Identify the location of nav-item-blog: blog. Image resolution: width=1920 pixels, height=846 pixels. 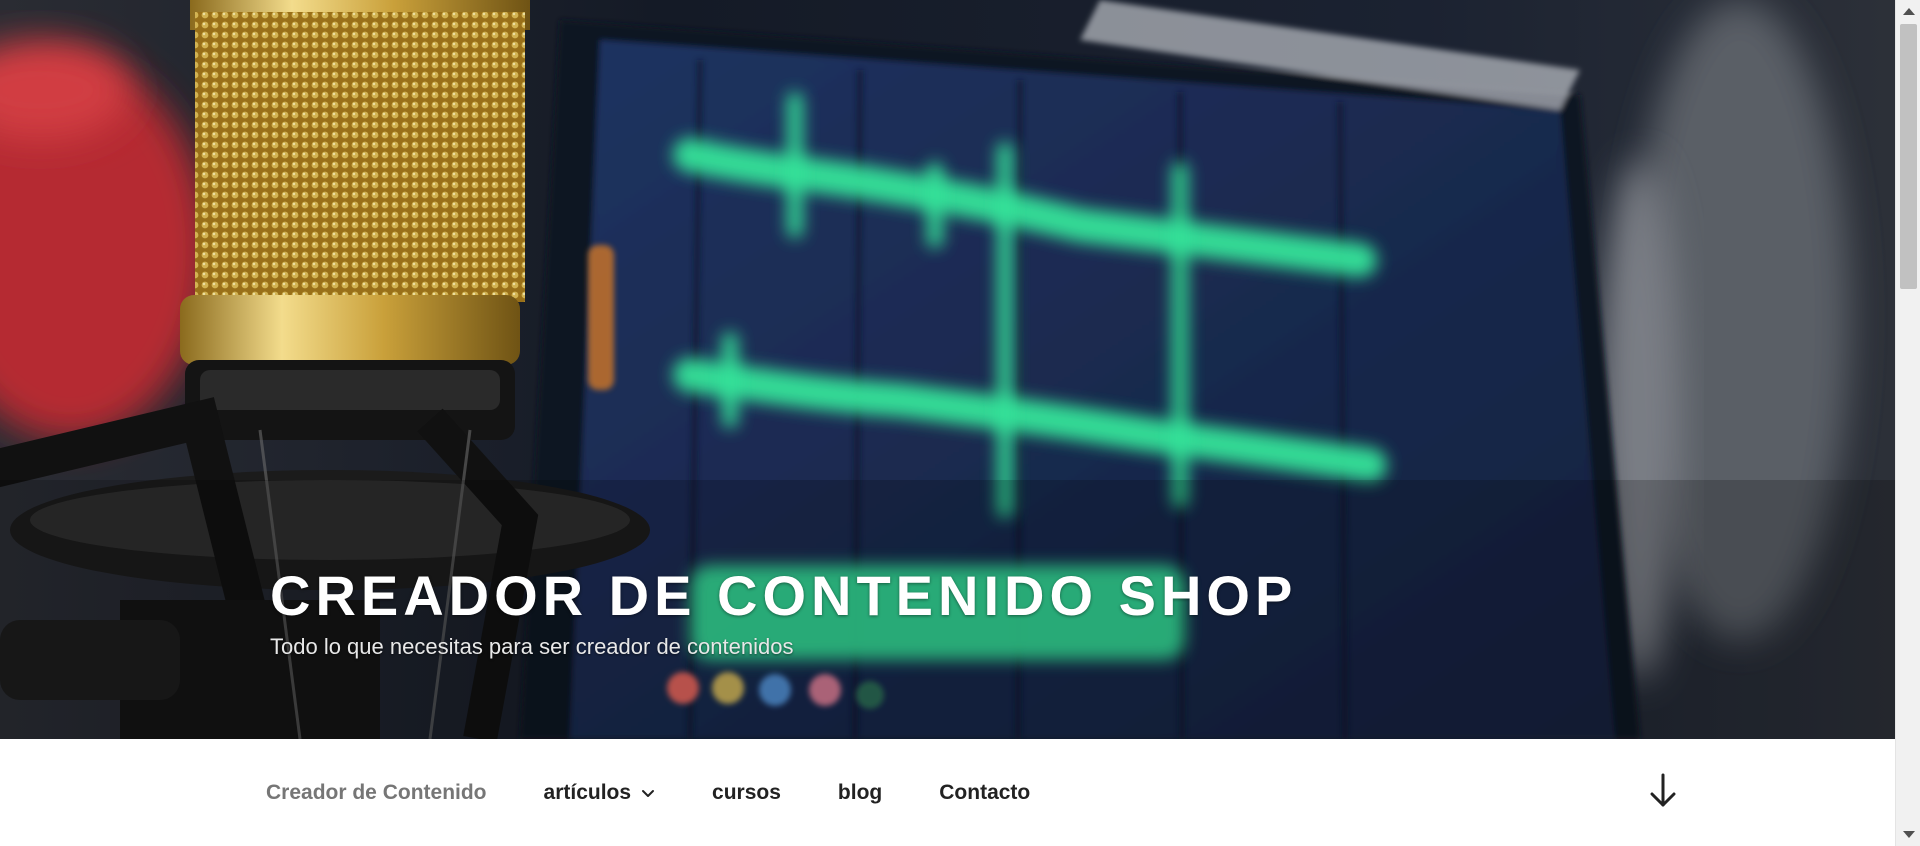
(860, 793).